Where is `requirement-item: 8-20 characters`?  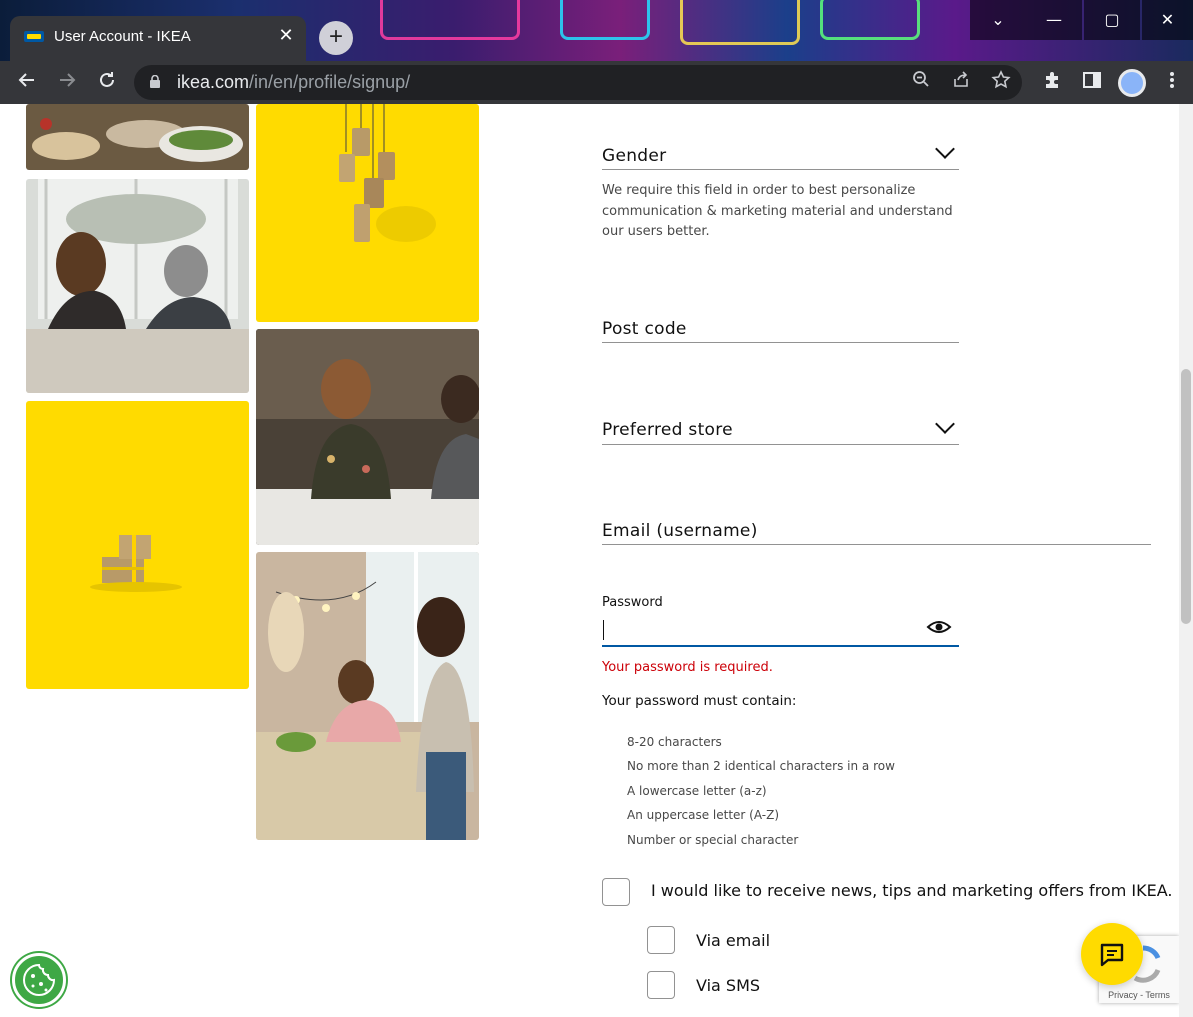
requirement-item: 8-20 characters is located at coordinates (674, 742).